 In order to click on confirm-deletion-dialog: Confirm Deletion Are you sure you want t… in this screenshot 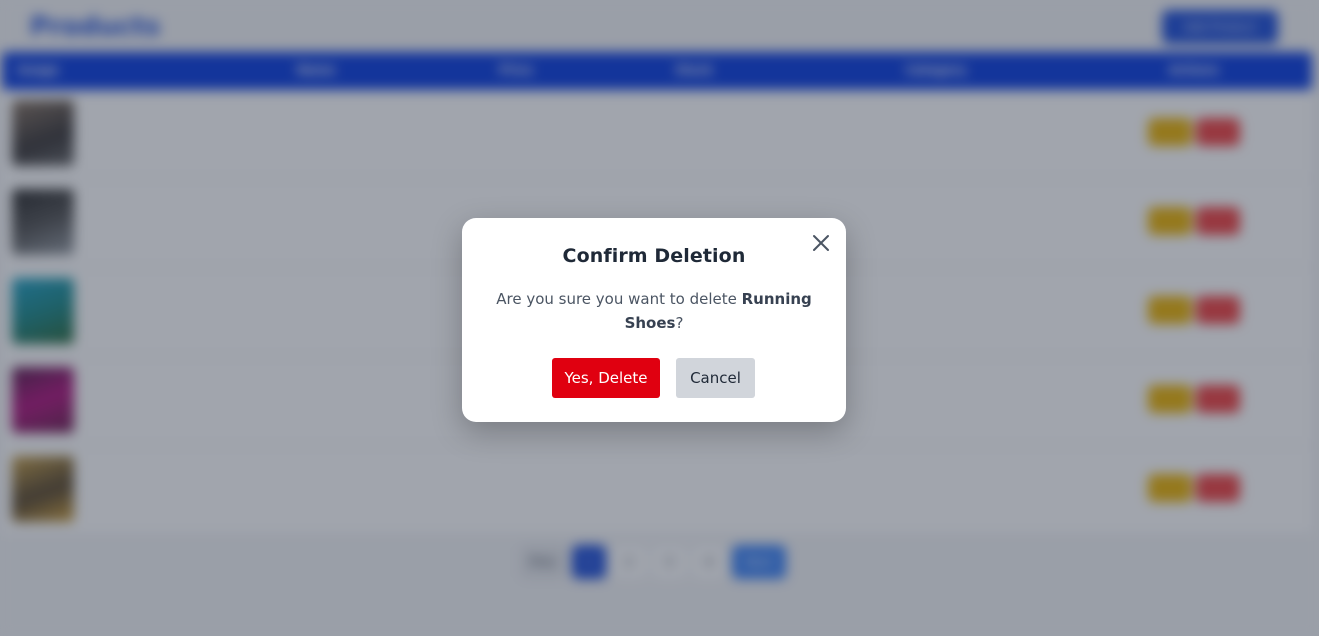, I will do `click(654, 320)`.